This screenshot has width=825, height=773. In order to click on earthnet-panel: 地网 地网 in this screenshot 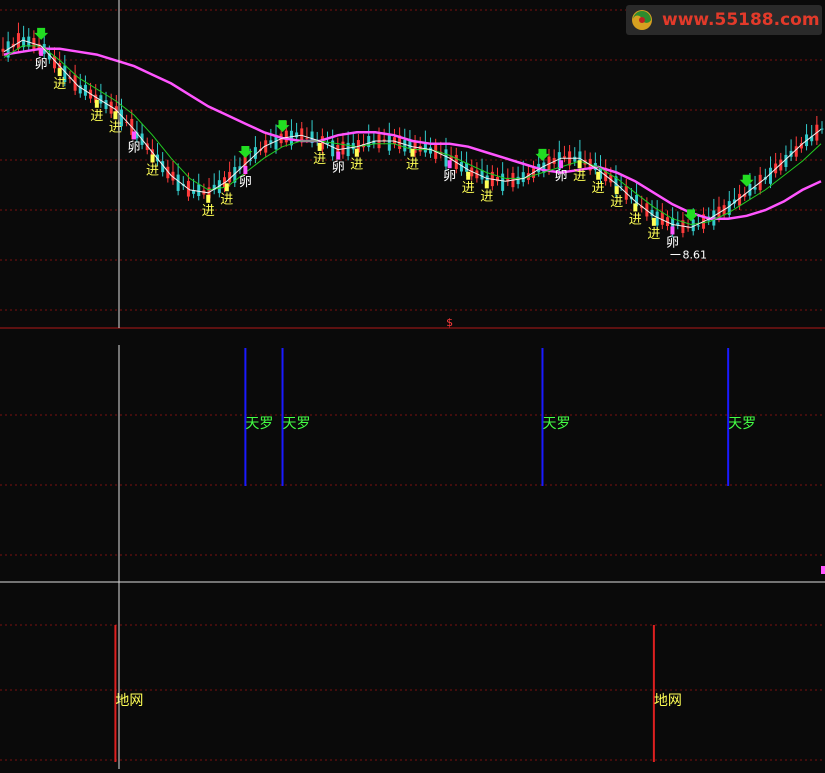, I will do `click(398, 693)`.